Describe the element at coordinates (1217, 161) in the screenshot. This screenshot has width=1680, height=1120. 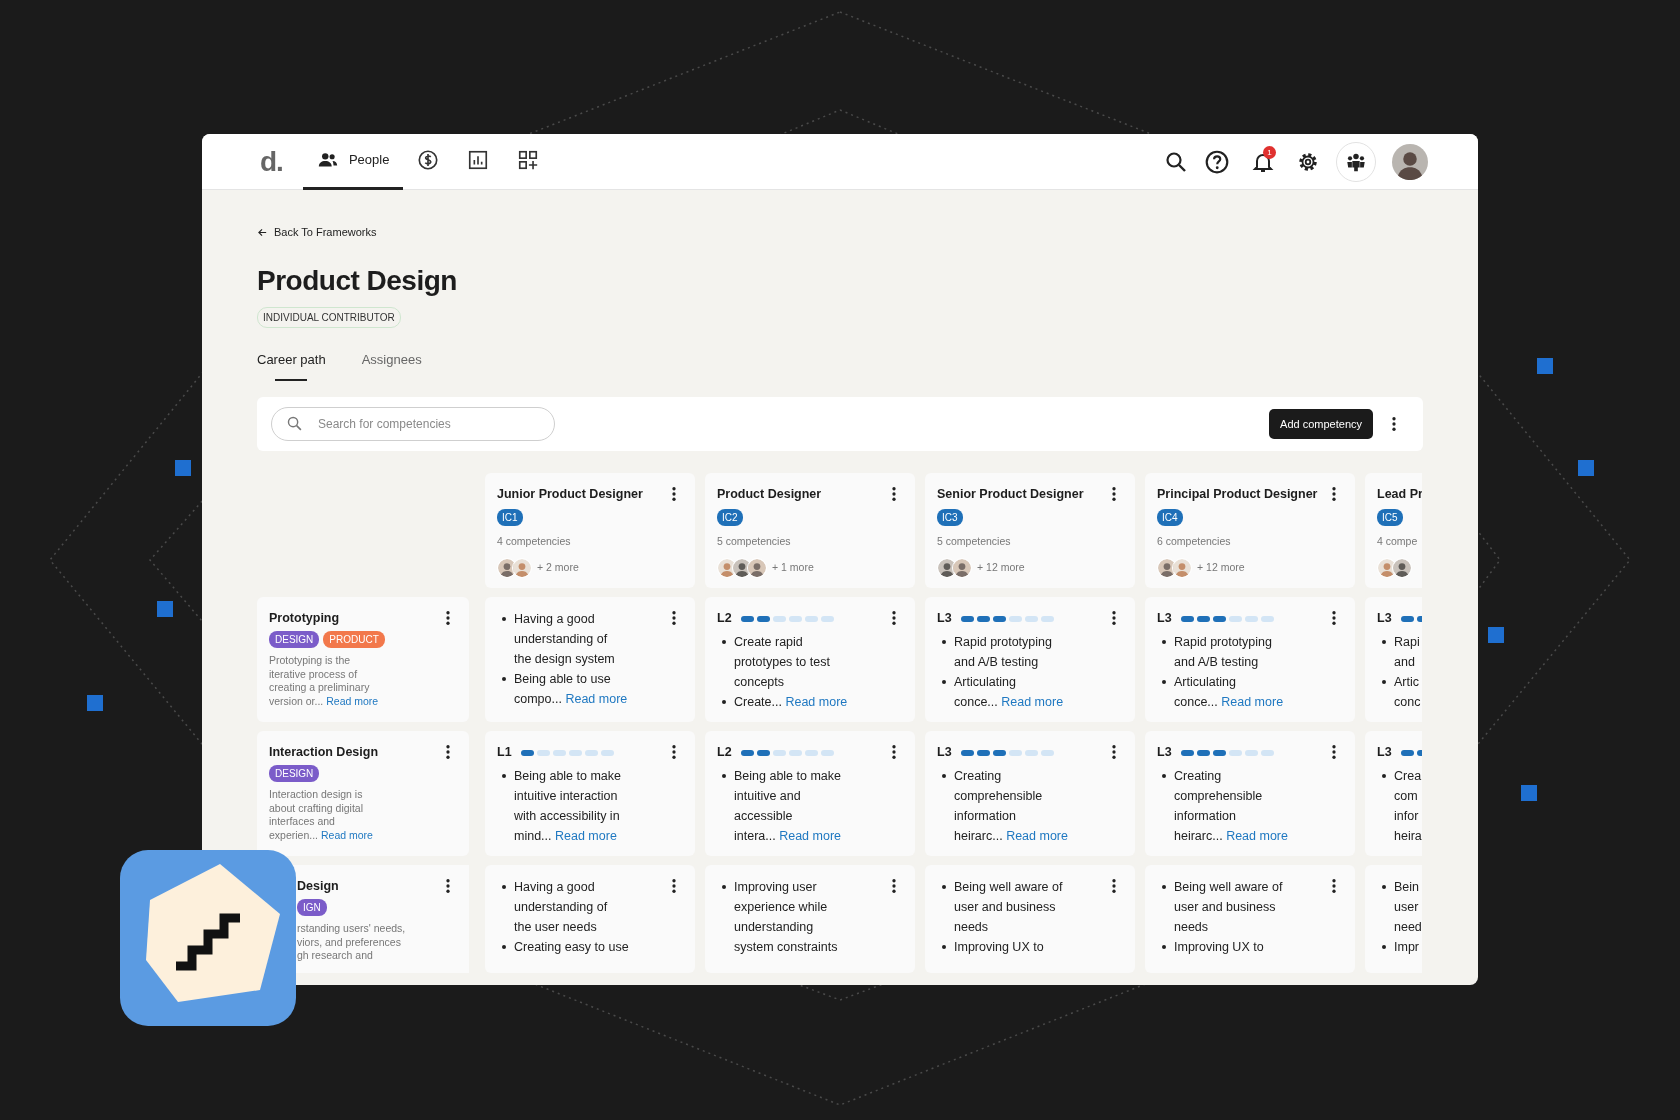
I see `help-icon` at that location.